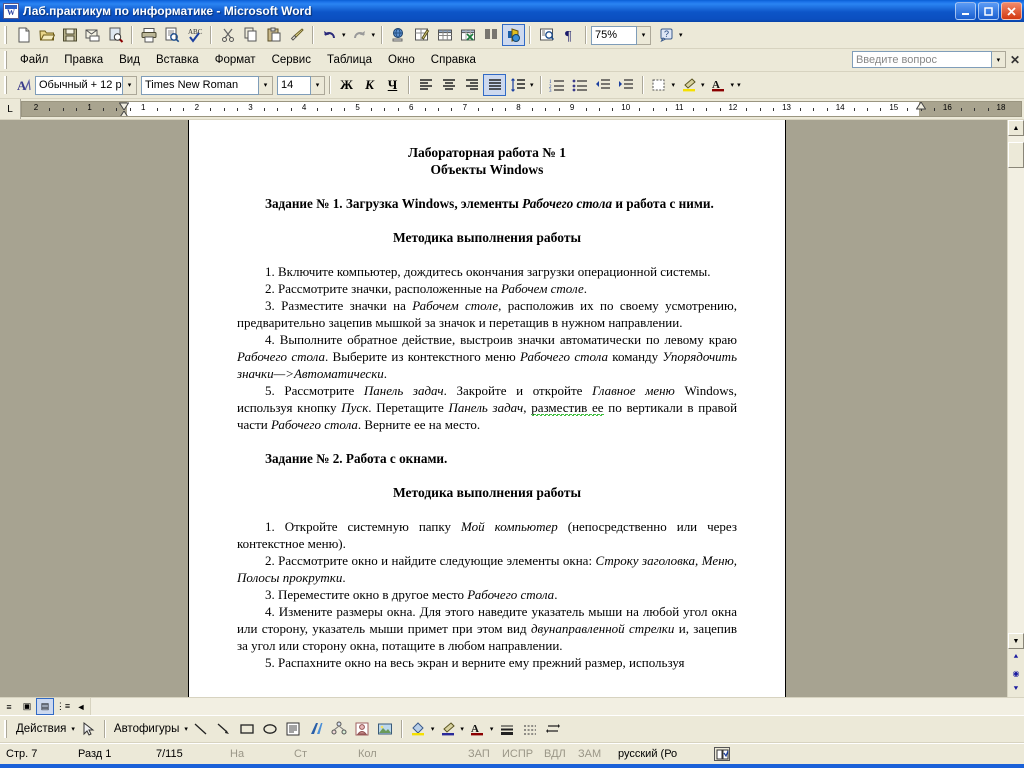 Image resolution: width=1024 pixels, height=768 pixels. Describe the element at coordinates (316, 729) in the screenshot. I see `wordart-icon` at that location.